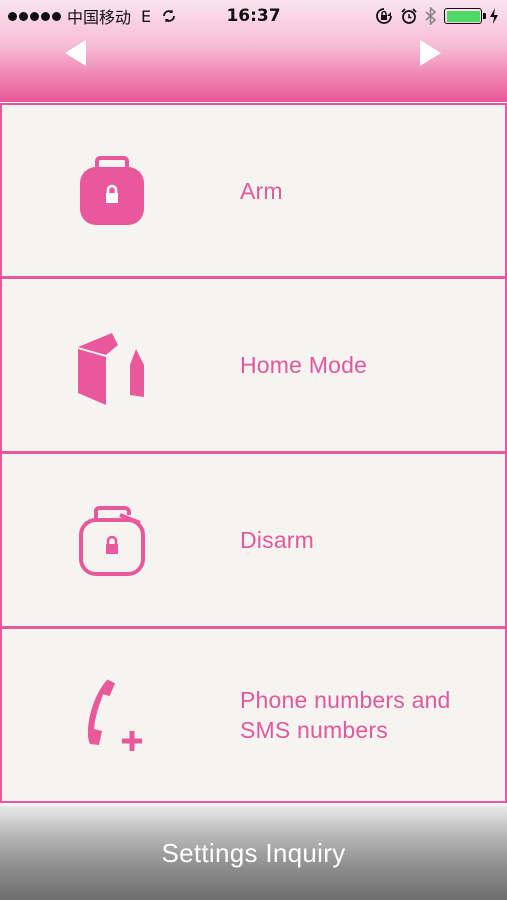 The image size is (507, 900). Describe the element at coordinates (112, 541) in the screenshot. I see `unlocked-padlock-icon` at that location.